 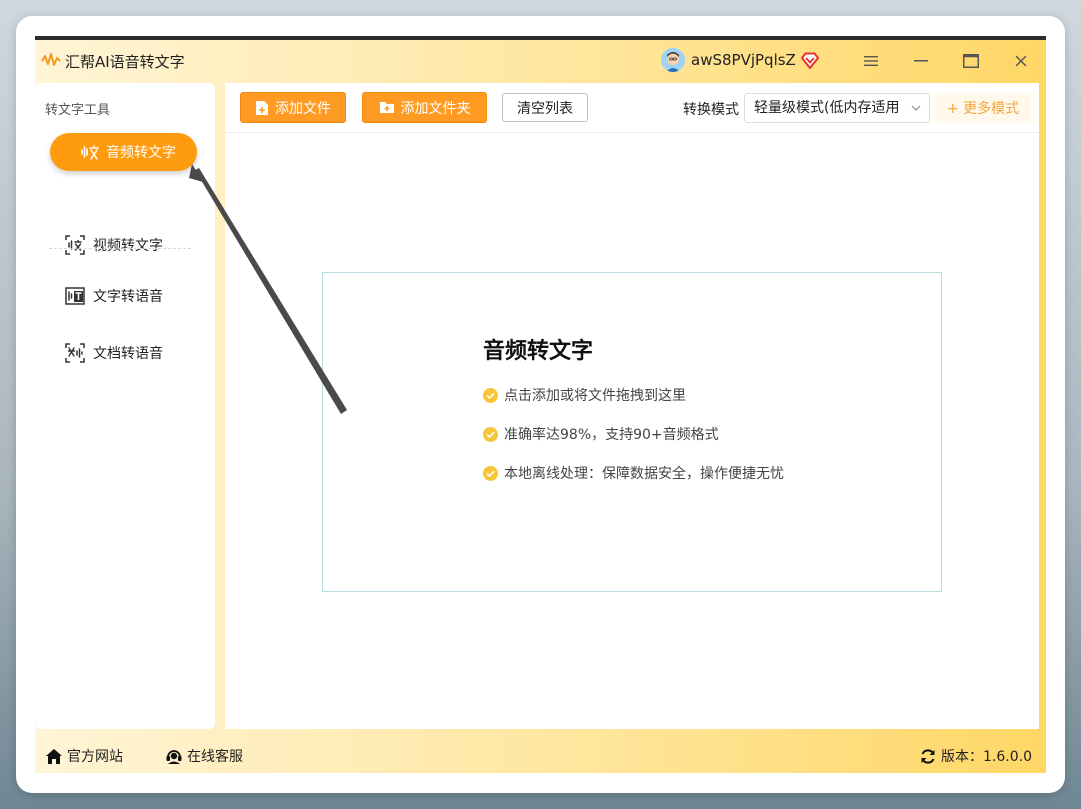 What do you see at coordinates (644, 474) in the screenshot?
I see `feature-text: 本地离线处理：保障数据安全，操作便捷无忧` at bounding box center [644, 474].